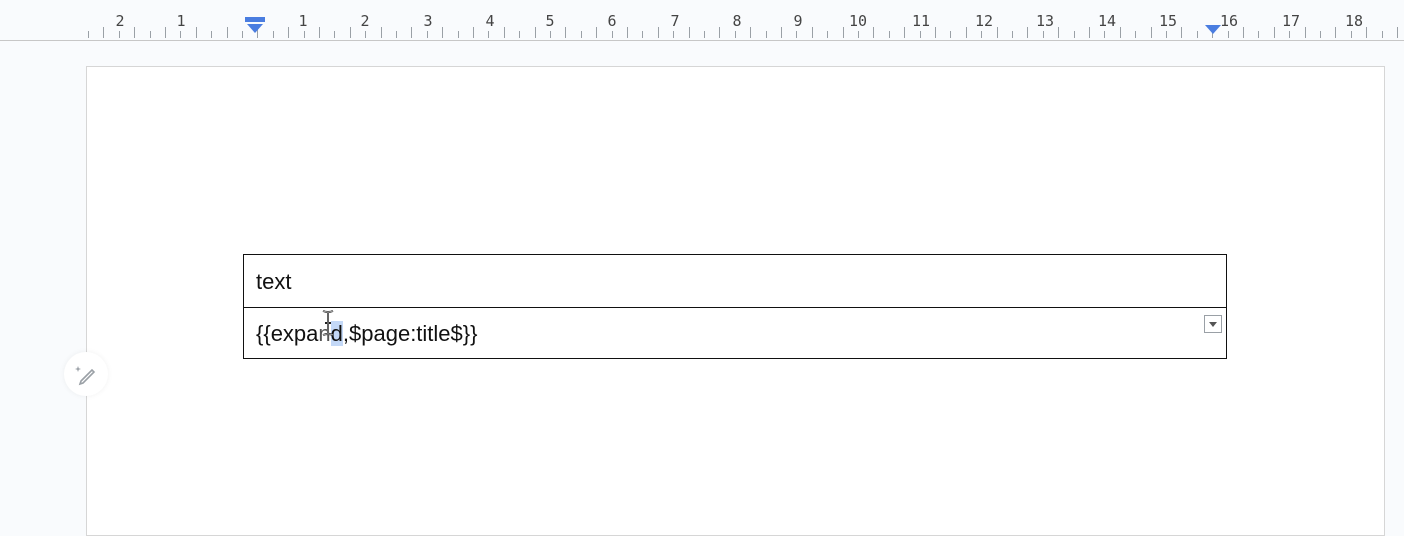 Image resolution: width=1404 pixels, height=536 pixels. I want to click on cell-text-before: {{expa, so click(287, 333).